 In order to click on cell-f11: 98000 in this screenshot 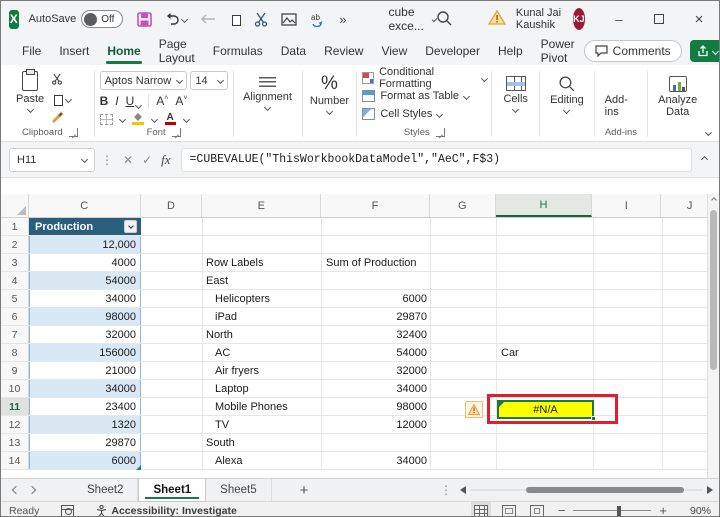, I will do `click(376, 406)`.